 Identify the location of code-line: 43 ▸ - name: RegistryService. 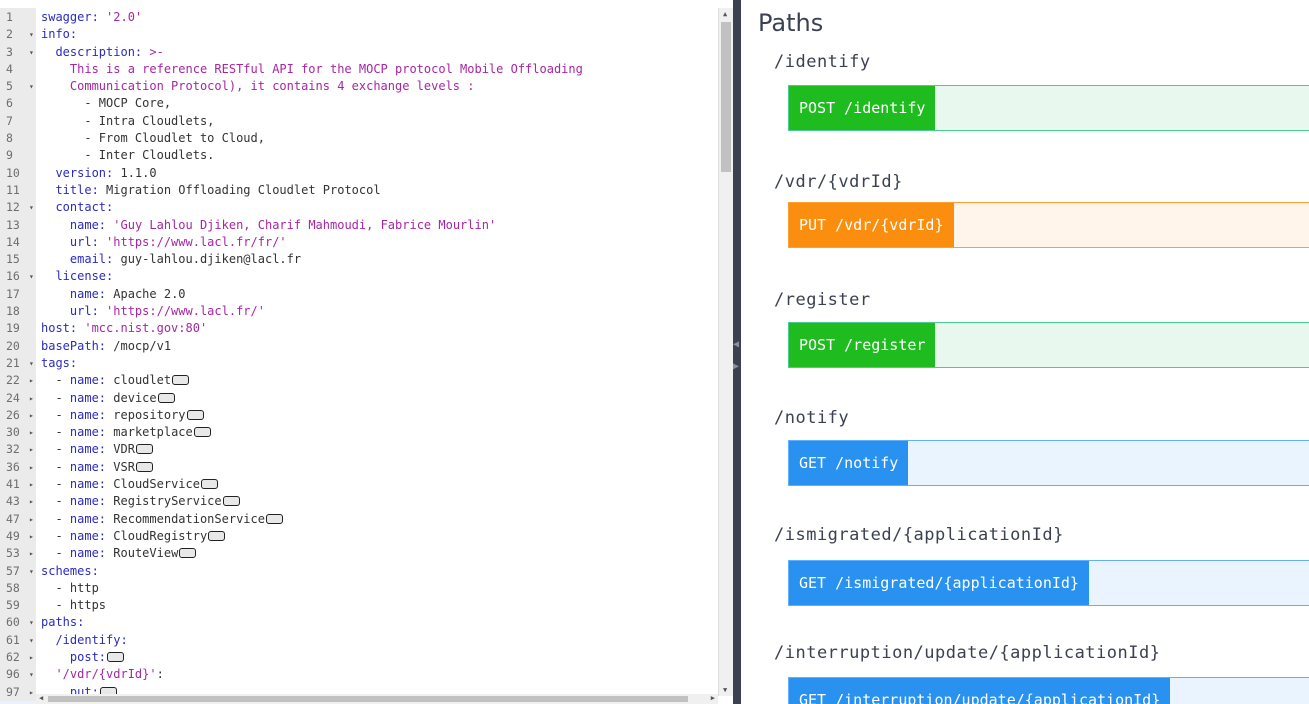
(350, 501).